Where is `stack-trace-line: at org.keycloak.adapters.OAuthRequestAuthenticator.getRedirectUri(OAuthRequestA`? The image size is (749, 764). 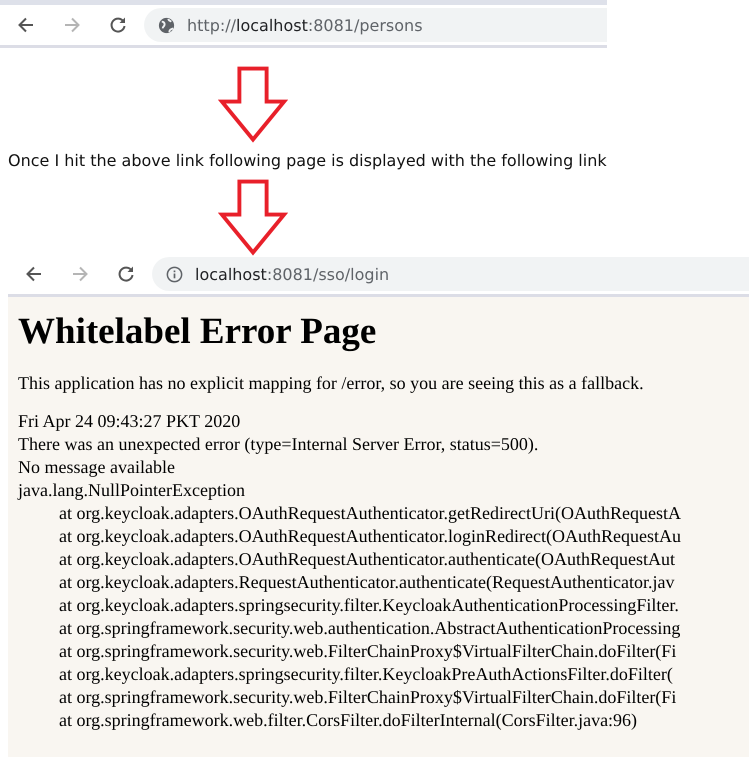
stack-trace-line: at org.keycloak.adapters.OAuthRequestAuthenticator.getRedirectUri(OAuthRequestA is located at coordinates (370, 513).